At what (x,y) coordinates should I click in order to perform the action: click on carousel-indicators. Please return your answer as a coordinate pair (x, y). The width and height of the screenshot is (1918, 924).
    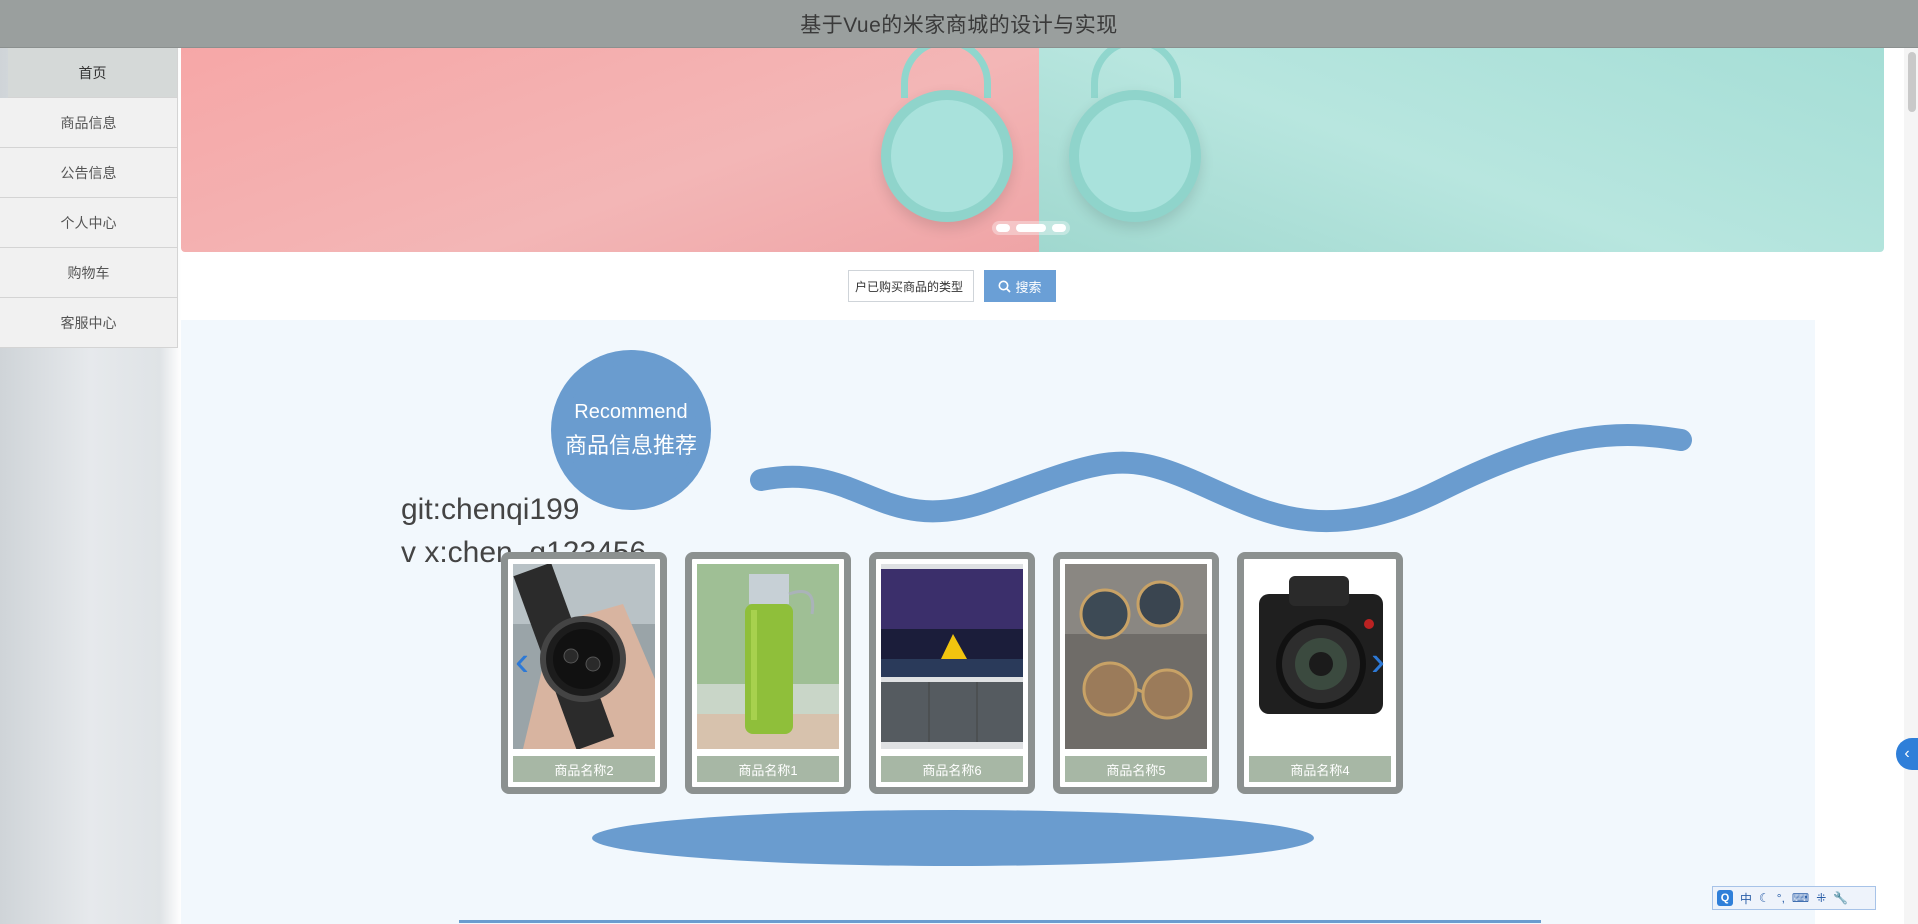
    Looking at the image, I should click on (1031, 228).